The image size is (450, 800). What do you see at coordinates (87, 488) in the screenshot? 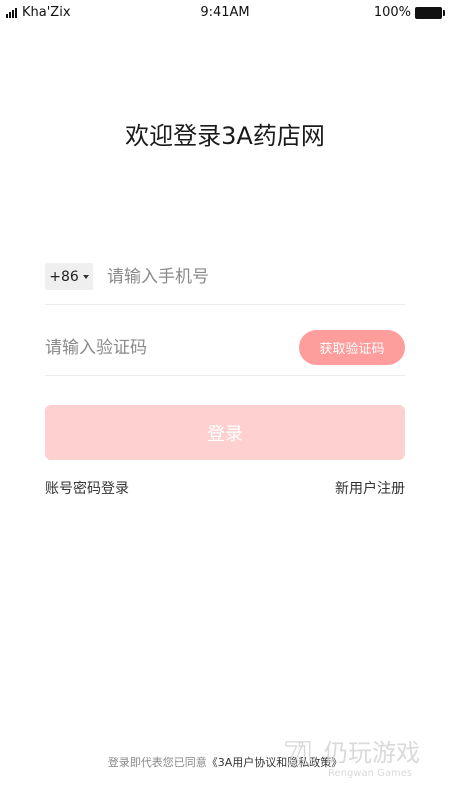
I see `password-login-link: 账号密码登录` at bounding box center [87, 488].